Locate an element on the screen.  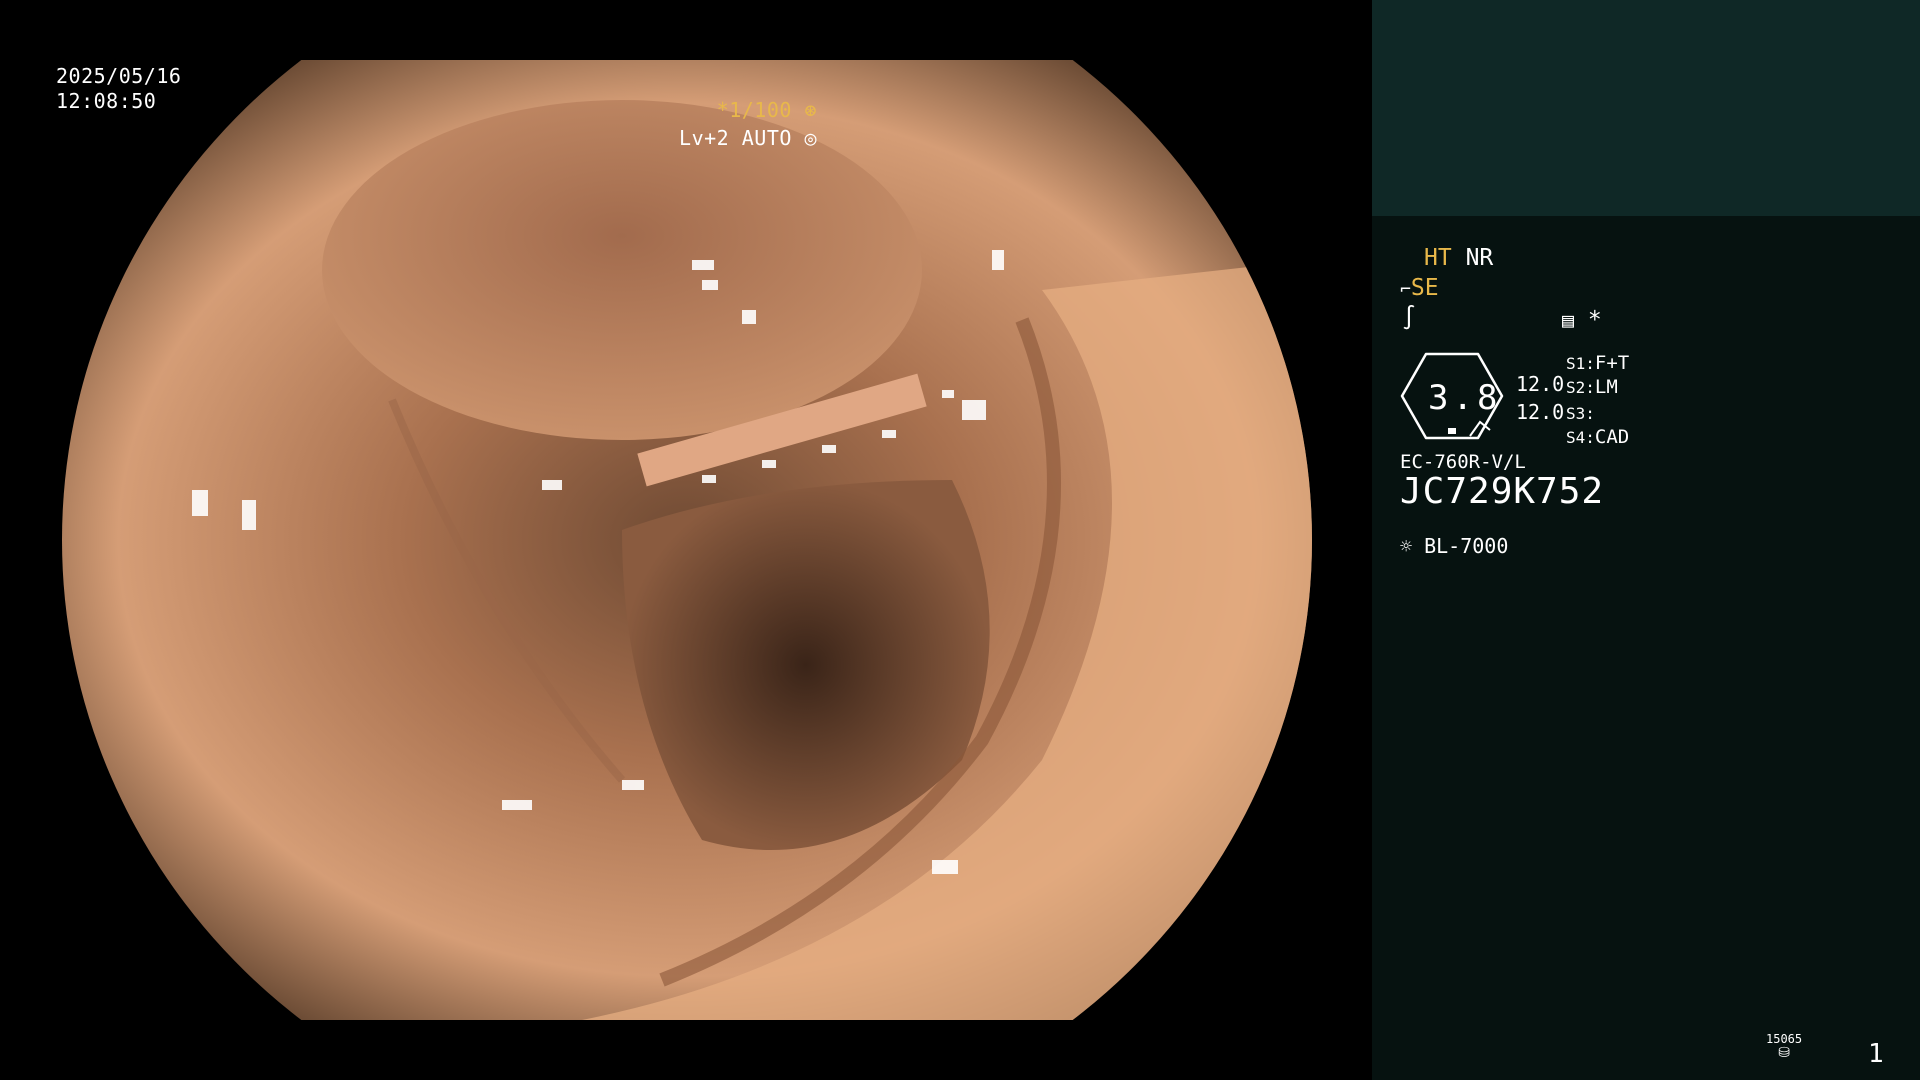
se-label: SE is located at coordinates (1424, 288).